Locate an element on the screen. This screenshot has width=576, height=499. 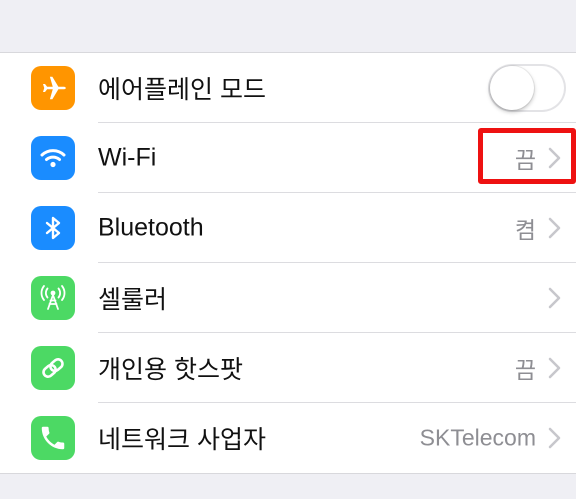
cellular-label: 셀룰러 is located at coordinates (133, 300).